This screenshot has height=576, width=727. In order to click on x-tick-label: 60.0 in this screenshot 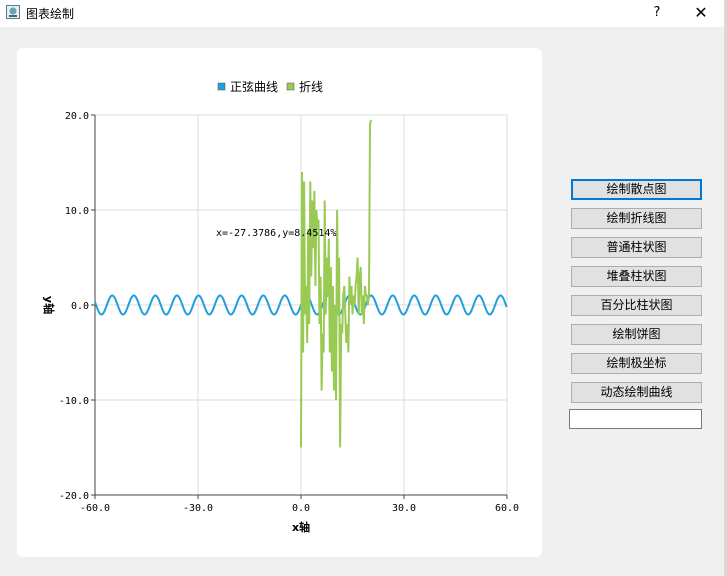, I will do `click(507, 508)`.